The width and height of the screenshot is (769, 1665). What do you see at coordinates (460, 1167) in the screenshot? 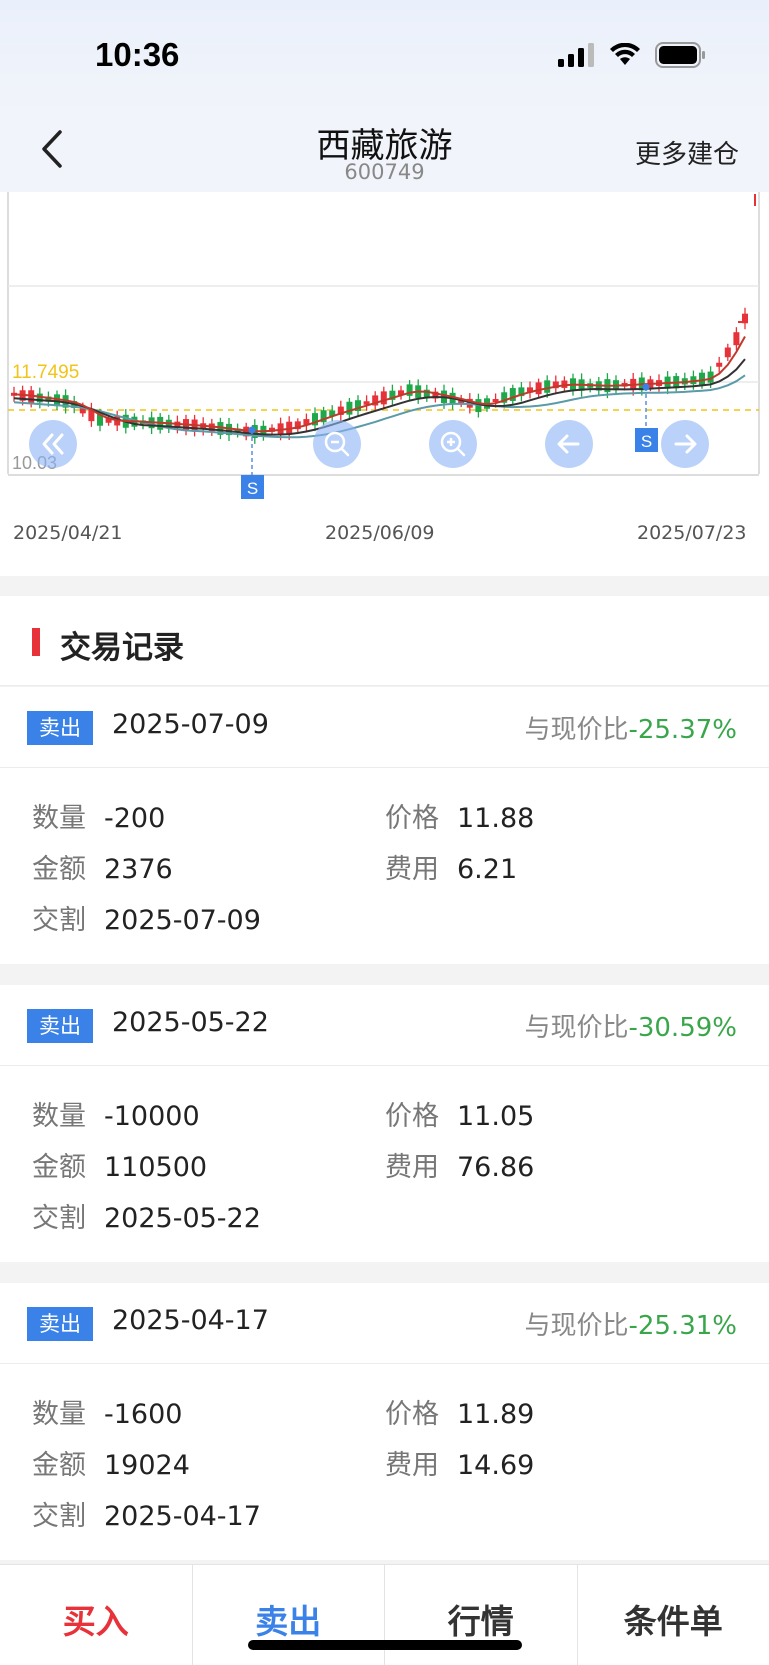
I see `fee-row: 费用 76.86` at bounding box center [460, 1167].